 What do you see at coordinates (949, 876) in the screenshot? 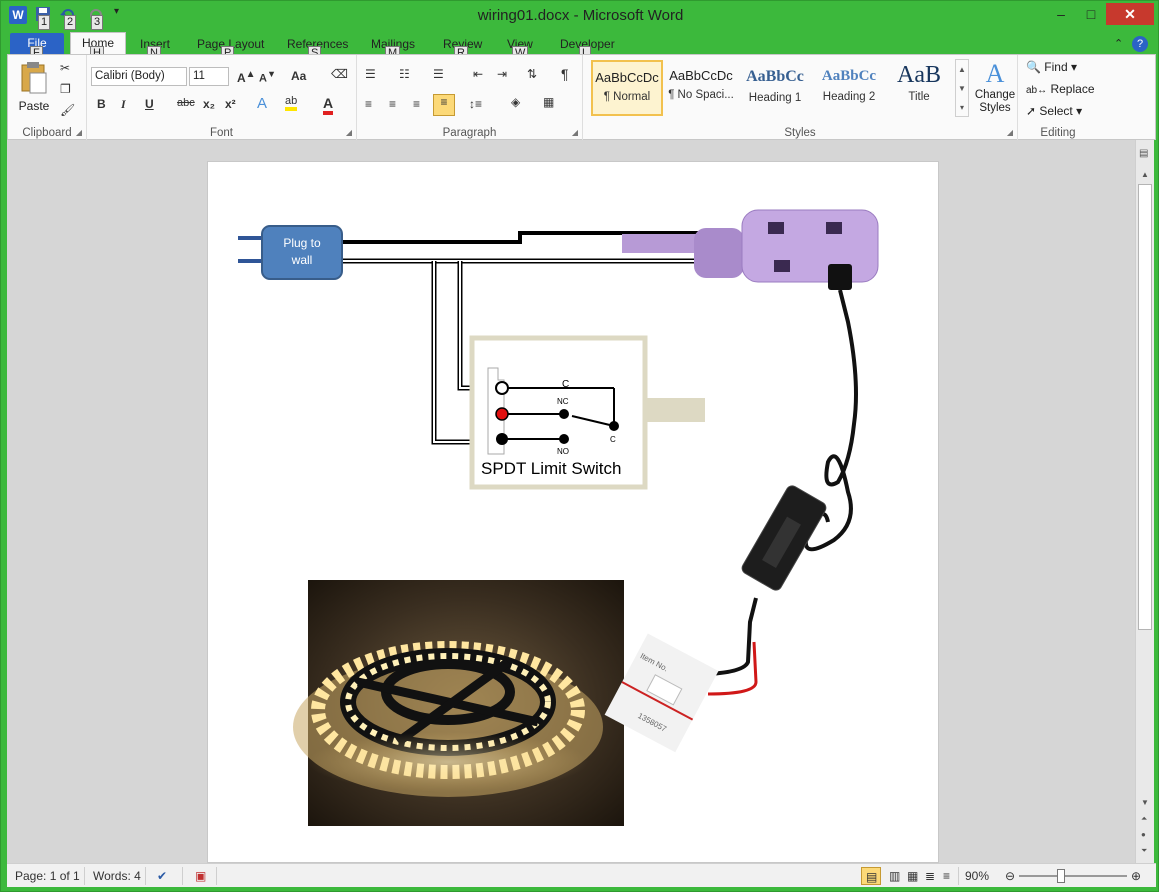
I see `draft-icon: ≡` at bounding box center [949, 876].